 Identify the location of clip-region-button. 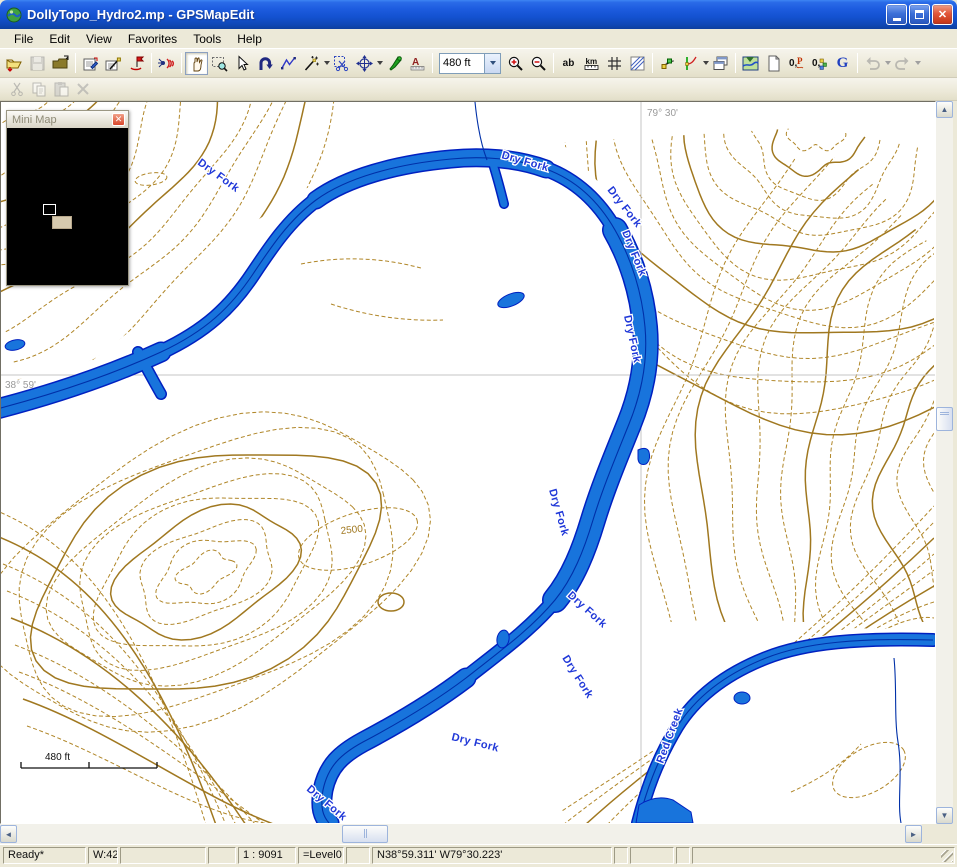
(341, 63).